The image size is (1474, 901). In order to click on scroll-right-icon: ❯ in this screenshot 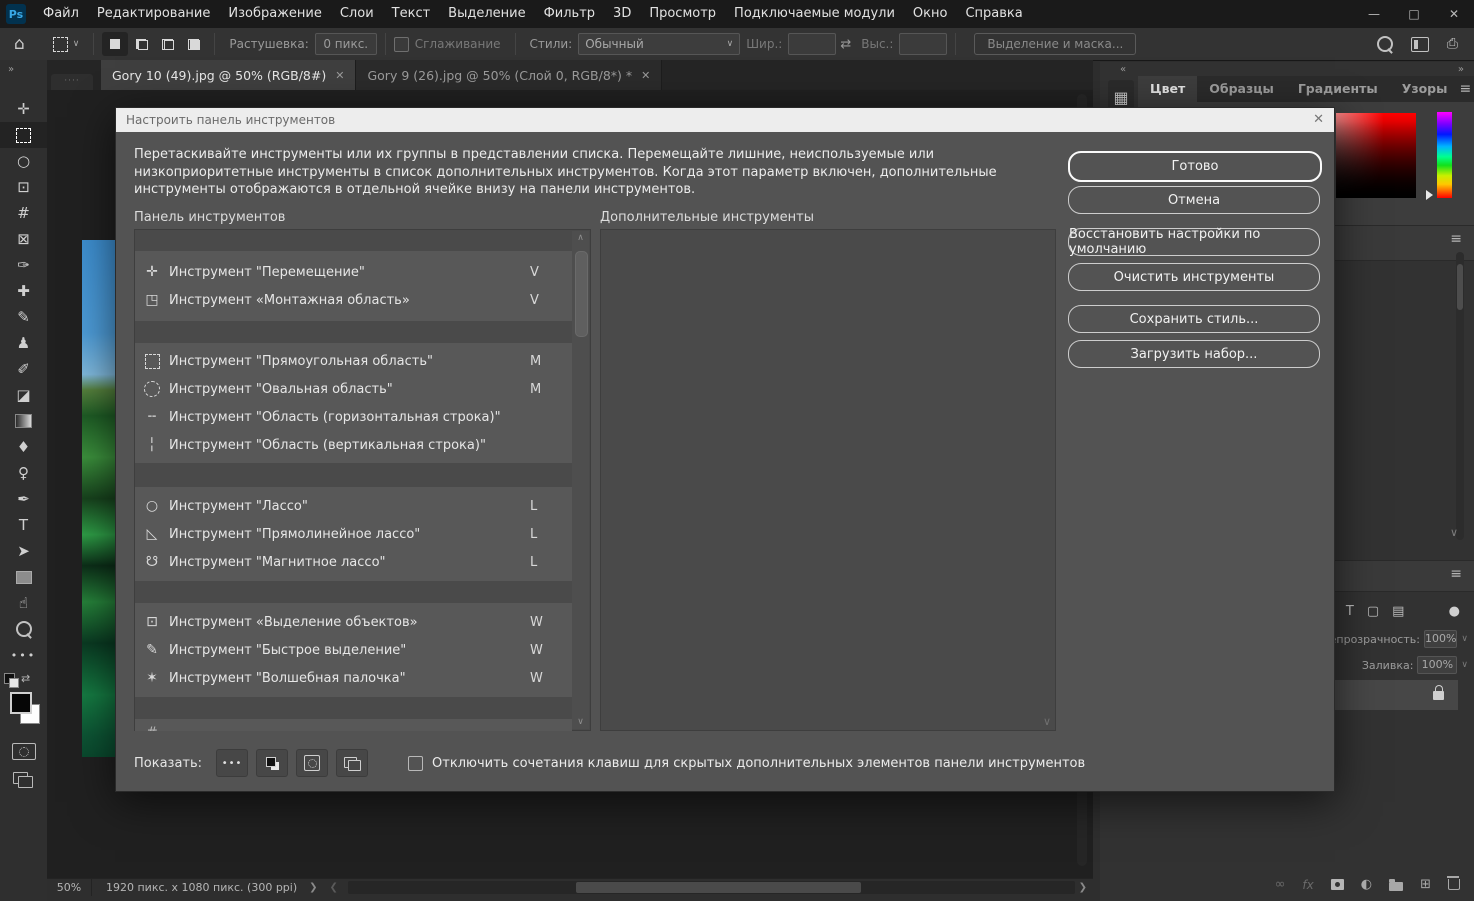, I will do `click(1083, 887)`.